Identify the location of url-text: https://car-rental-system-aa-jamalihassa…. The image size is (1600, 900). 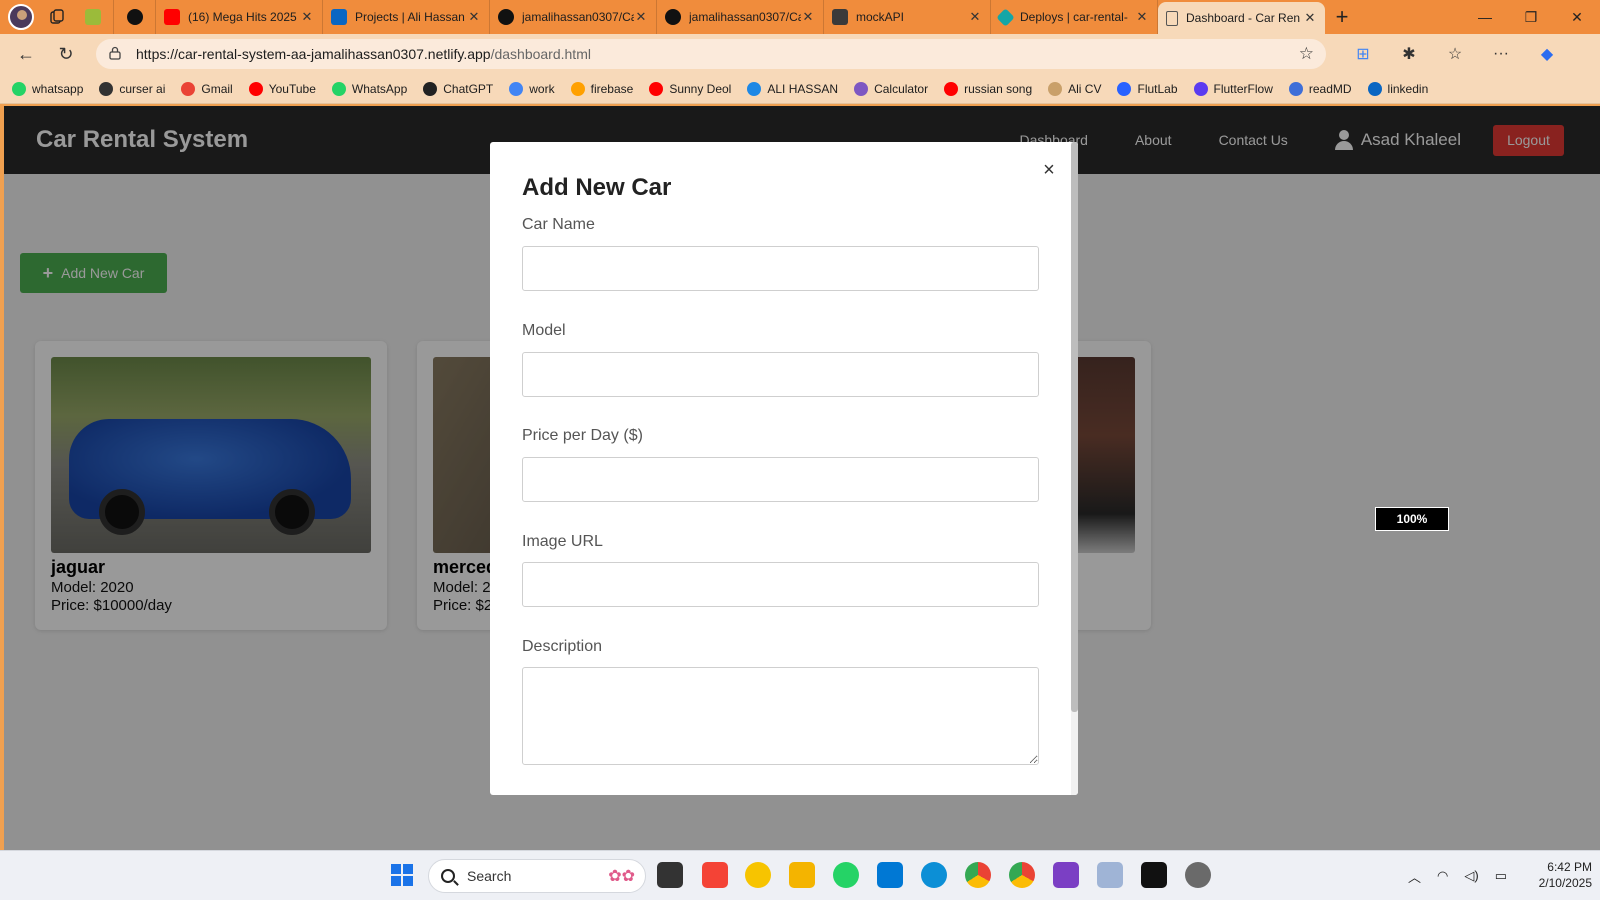
(717, 54).